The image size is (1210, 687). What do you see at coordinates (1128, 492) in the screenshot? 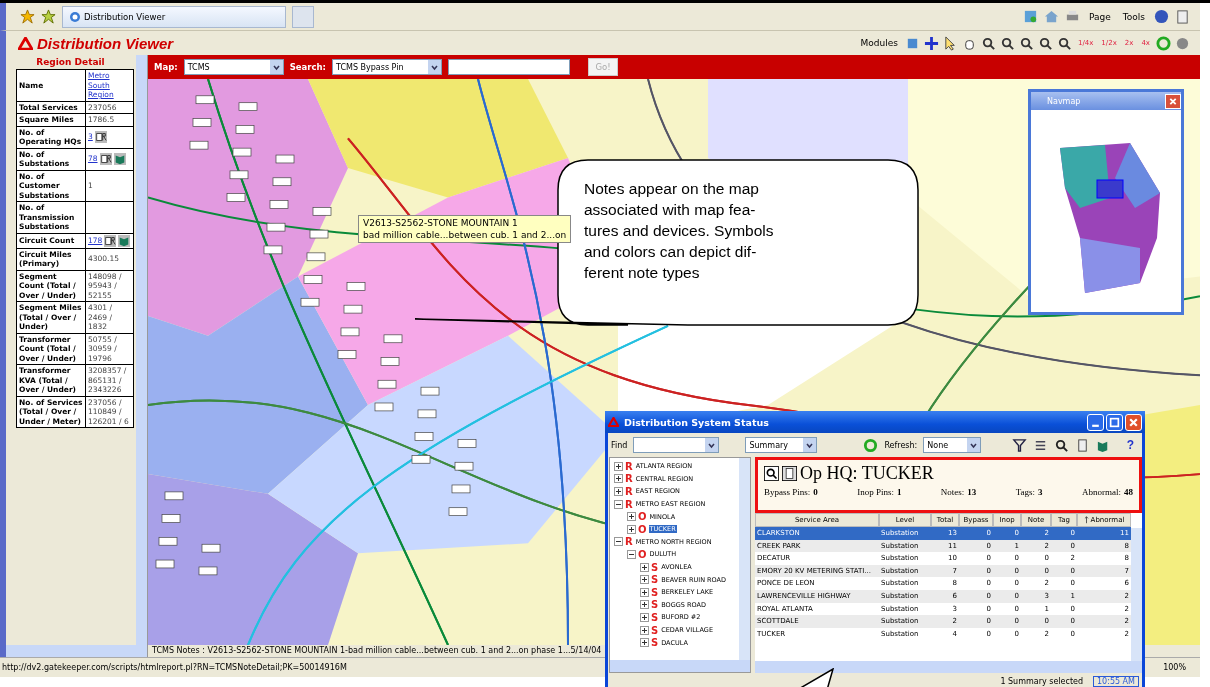
I see `stat-value: 48` at bounding box center [1128, 492].